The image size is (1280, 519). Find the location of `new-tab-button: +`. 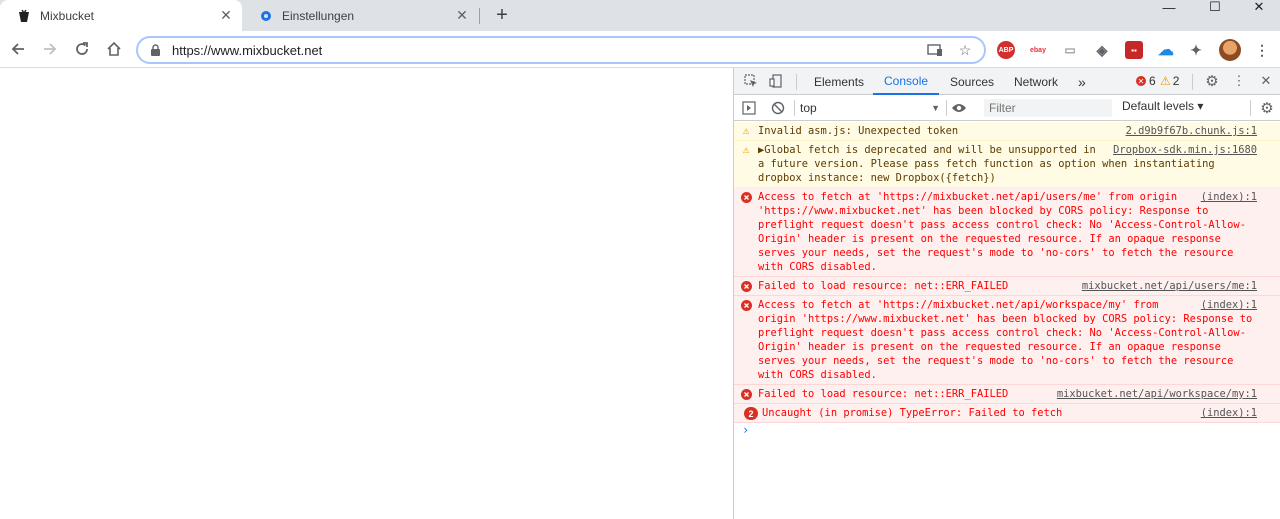

new-tab-button: + is located at coordinates (502, 15).